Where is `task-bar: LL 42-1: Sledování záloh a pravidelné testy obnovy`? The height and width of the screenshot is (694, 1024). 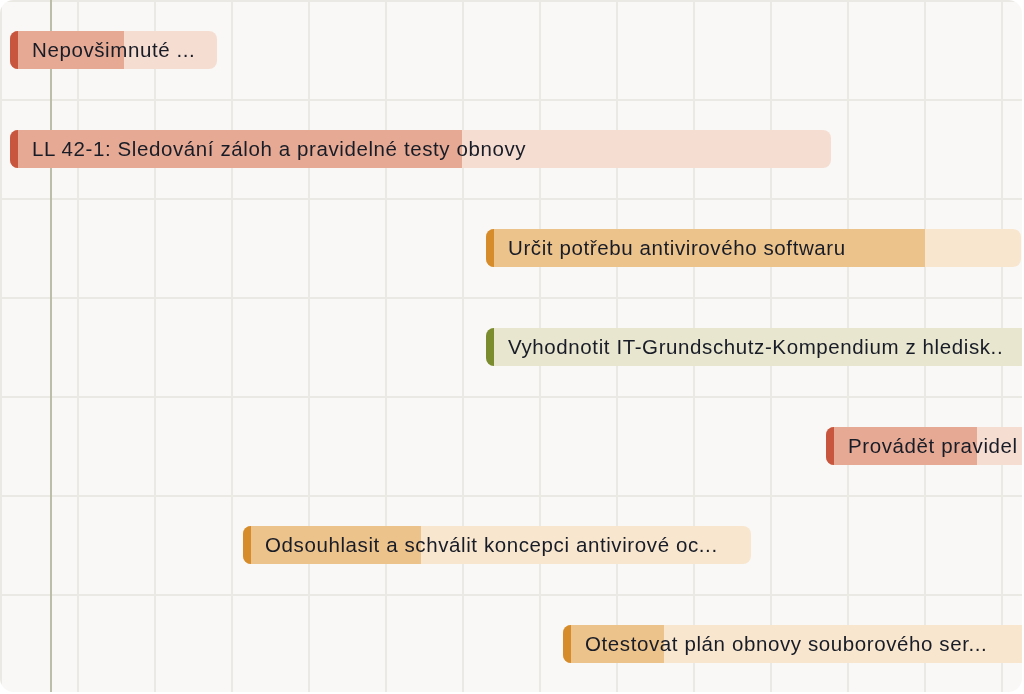
task-bar: LL 42-1: Sledování záloh a pravidelné testy obnovy is located at coordinates (420, 149).